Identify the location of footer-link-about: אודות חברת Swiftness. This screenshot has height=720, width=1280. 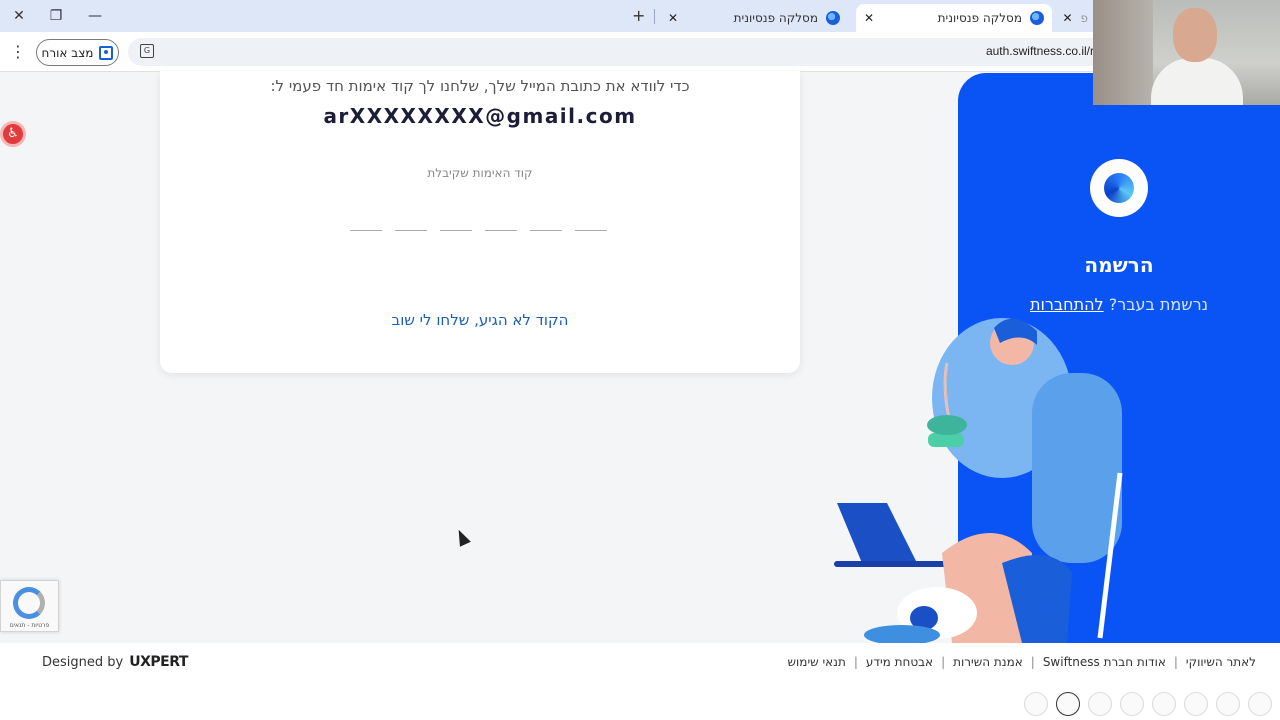
(1104, 662).